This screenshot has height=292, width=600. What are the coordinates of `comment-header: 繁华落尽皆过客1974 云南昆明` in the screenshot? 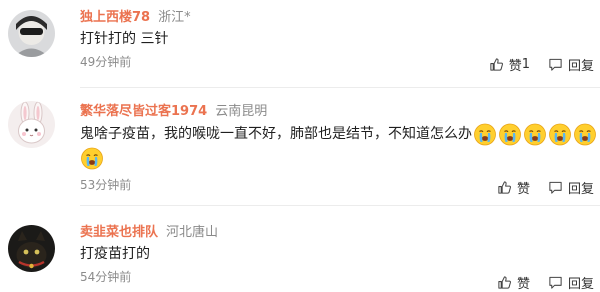 It's located at (173, 110).